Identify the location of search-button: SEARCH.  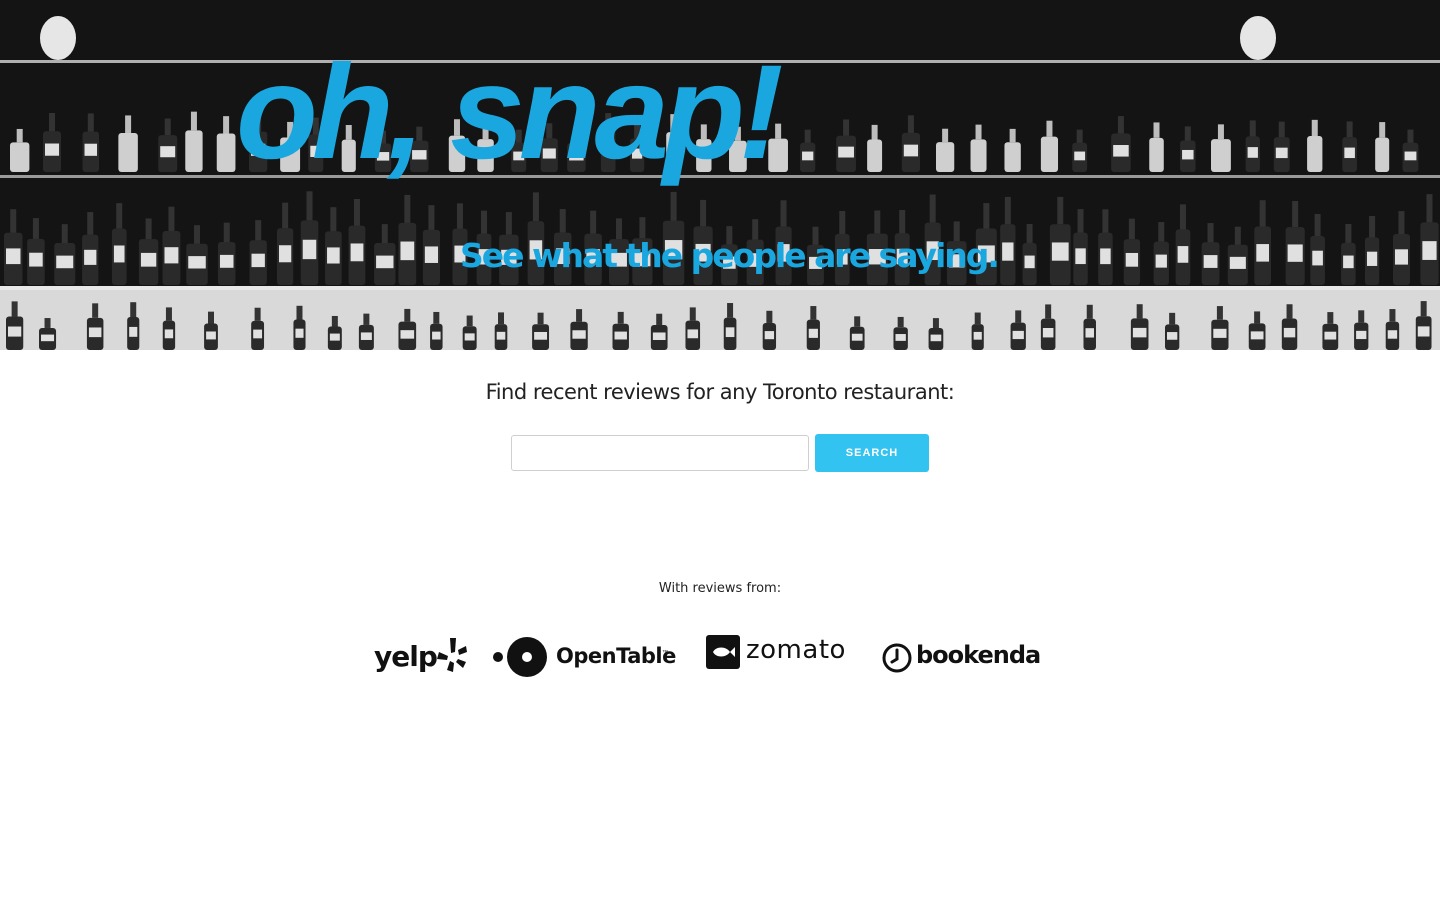
(872, 453).